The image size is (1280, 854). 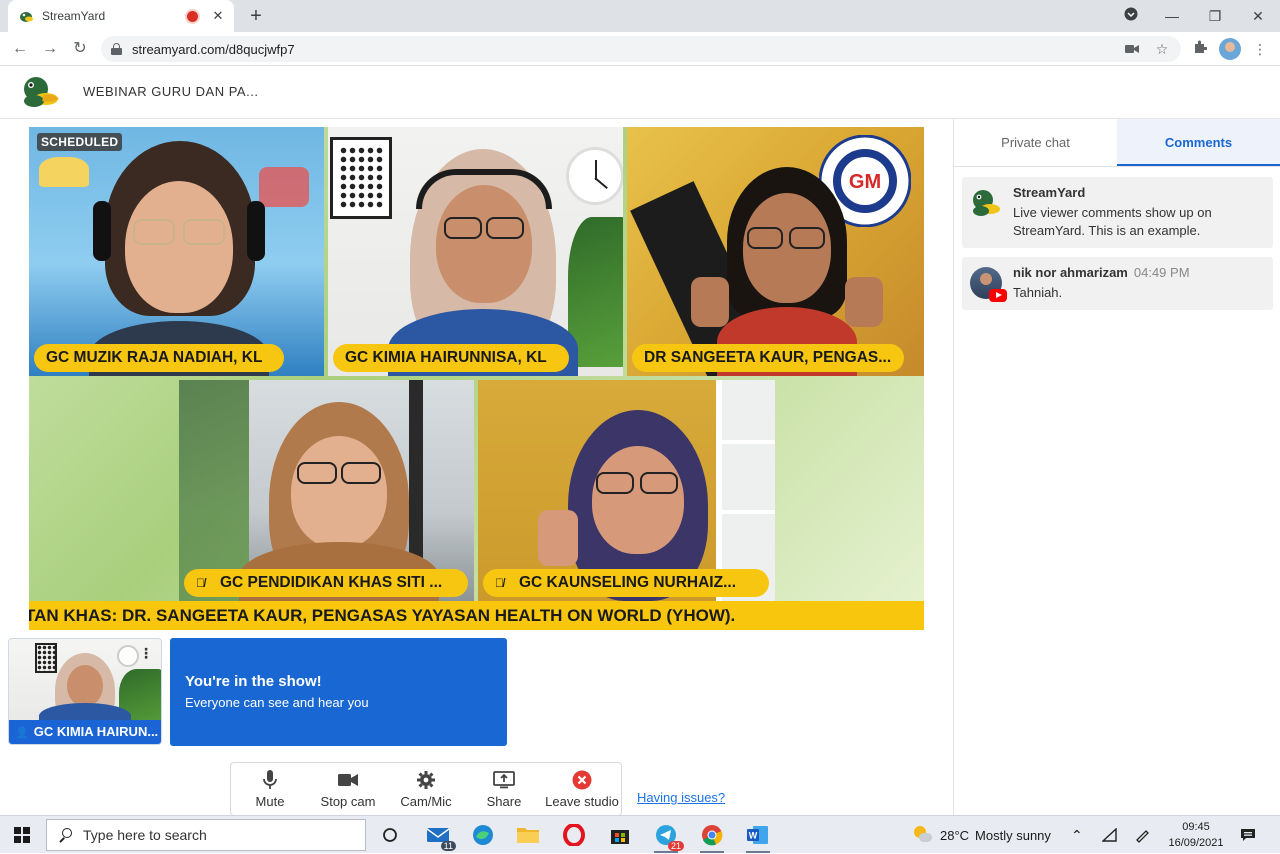 I want to click on studio-controls: Mute Stop cam Cam/Mic Share Leave studio, so click(x=426, y=789).